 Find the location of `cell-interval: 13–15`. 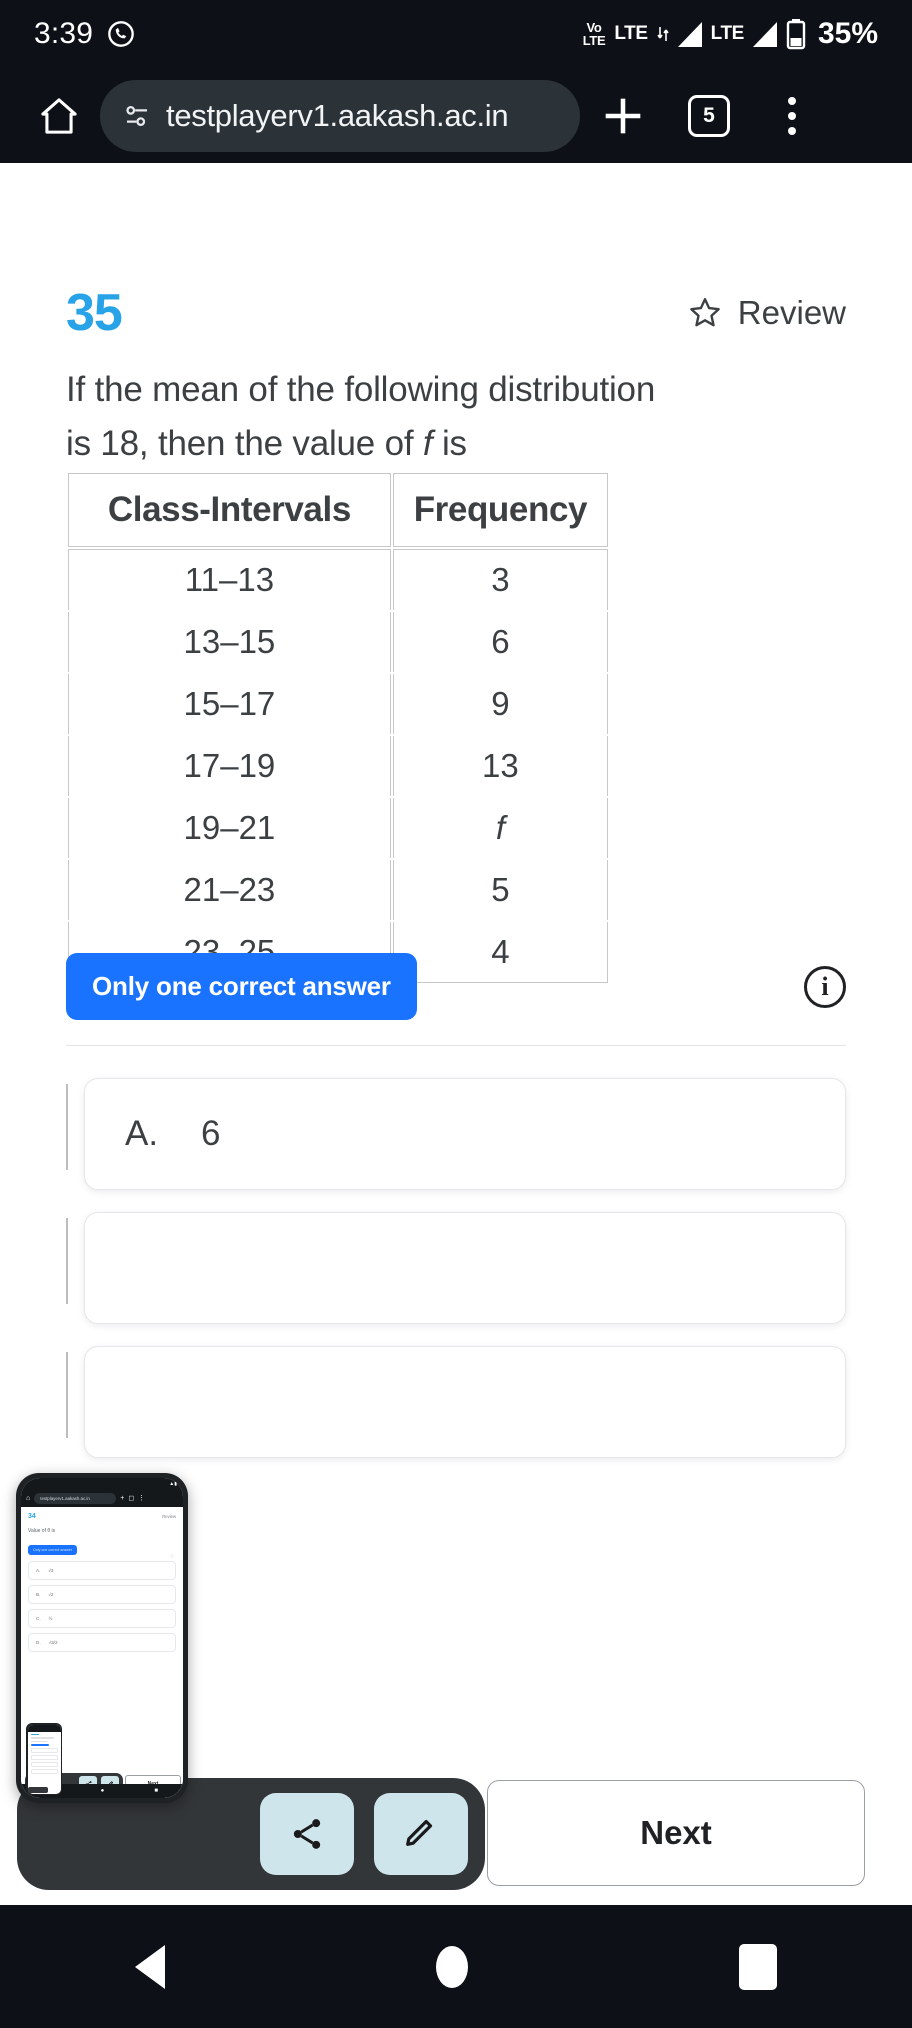

cell-interval: 13–15 is located at coordinates (229, 642).